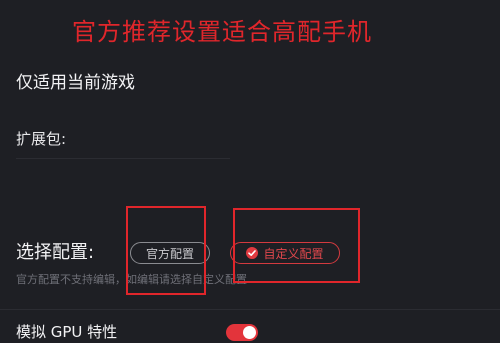 The height and width of the screenshot is (343, 500). Describe the element at coordinates (67, 332) in the screenshot. I see `gpu-feature-label: 模拟 GPU 特性` at that location.